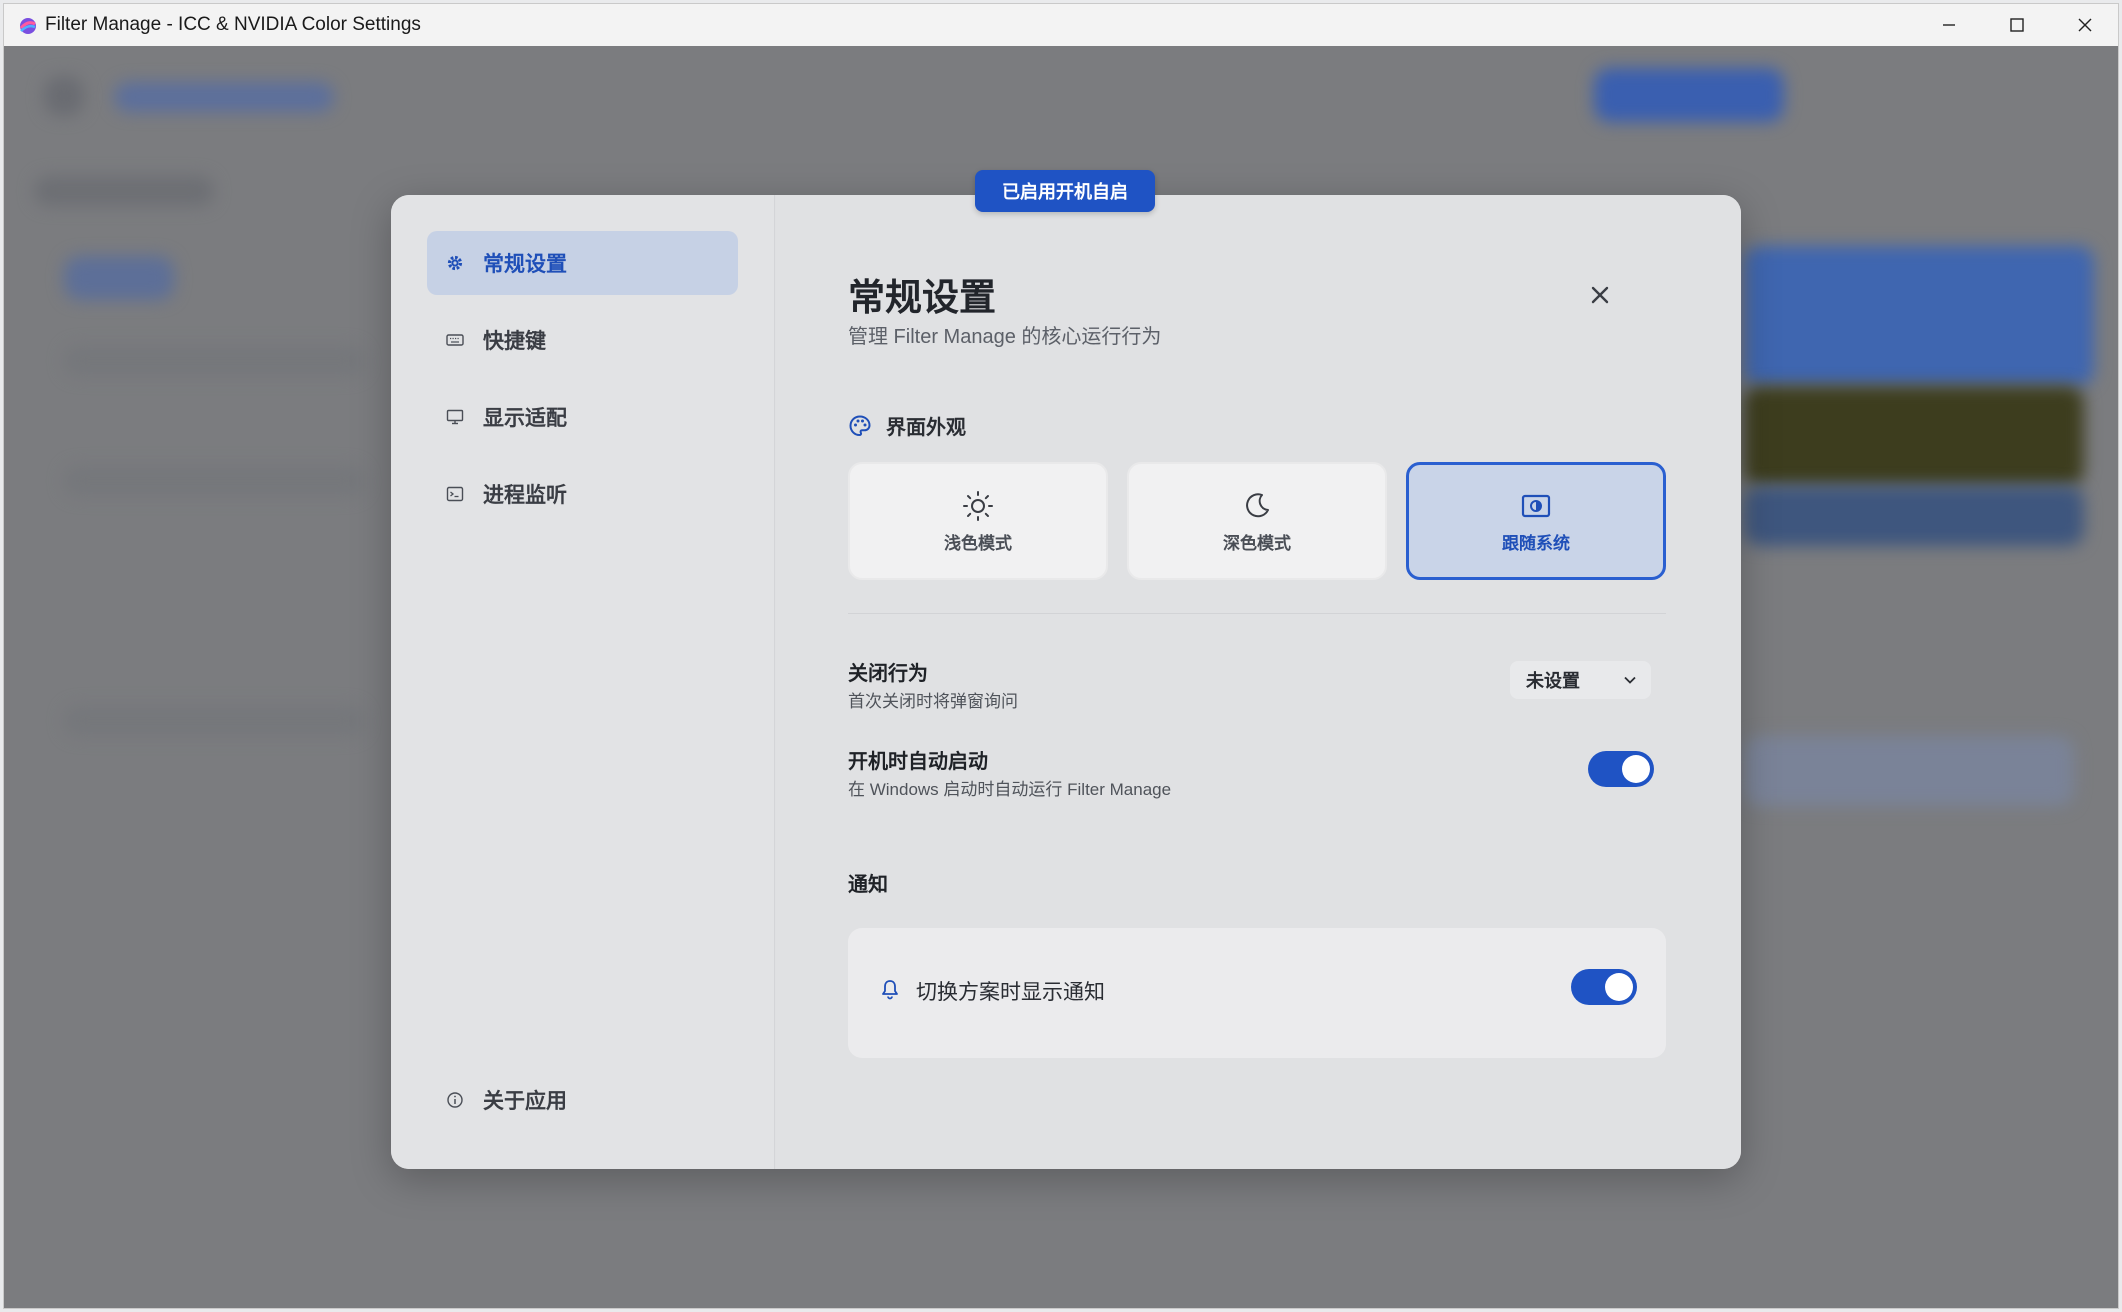 Image resolution: width=2122 pixels, height=1312 pixels. Describe the element at coordinates (455, 263) in the screenshot. I see `gear-icon` at that location.